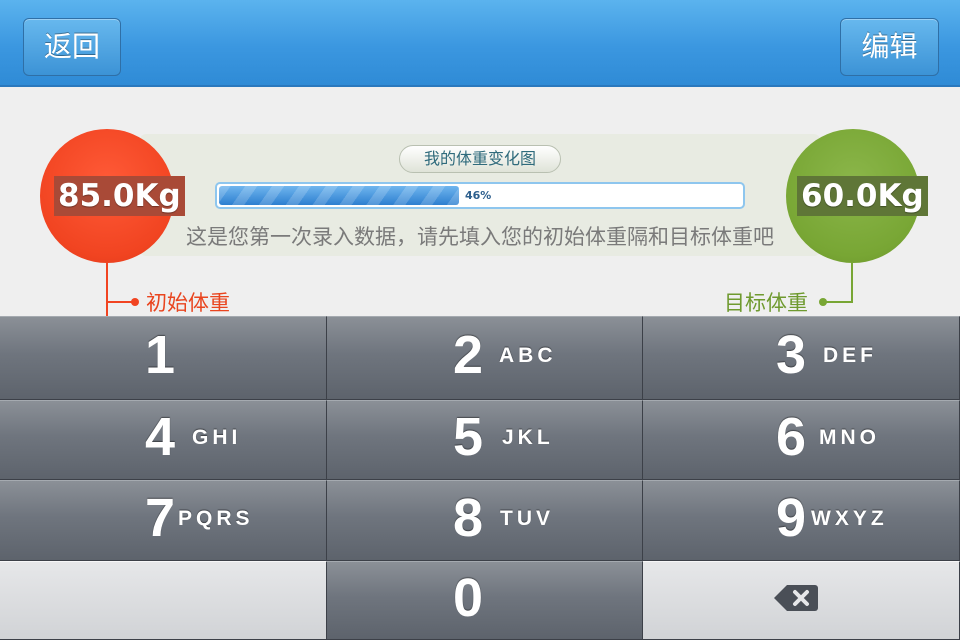 The image size is (960, 640). I want to click on key-letters: WXYZ, so click(849, 518).